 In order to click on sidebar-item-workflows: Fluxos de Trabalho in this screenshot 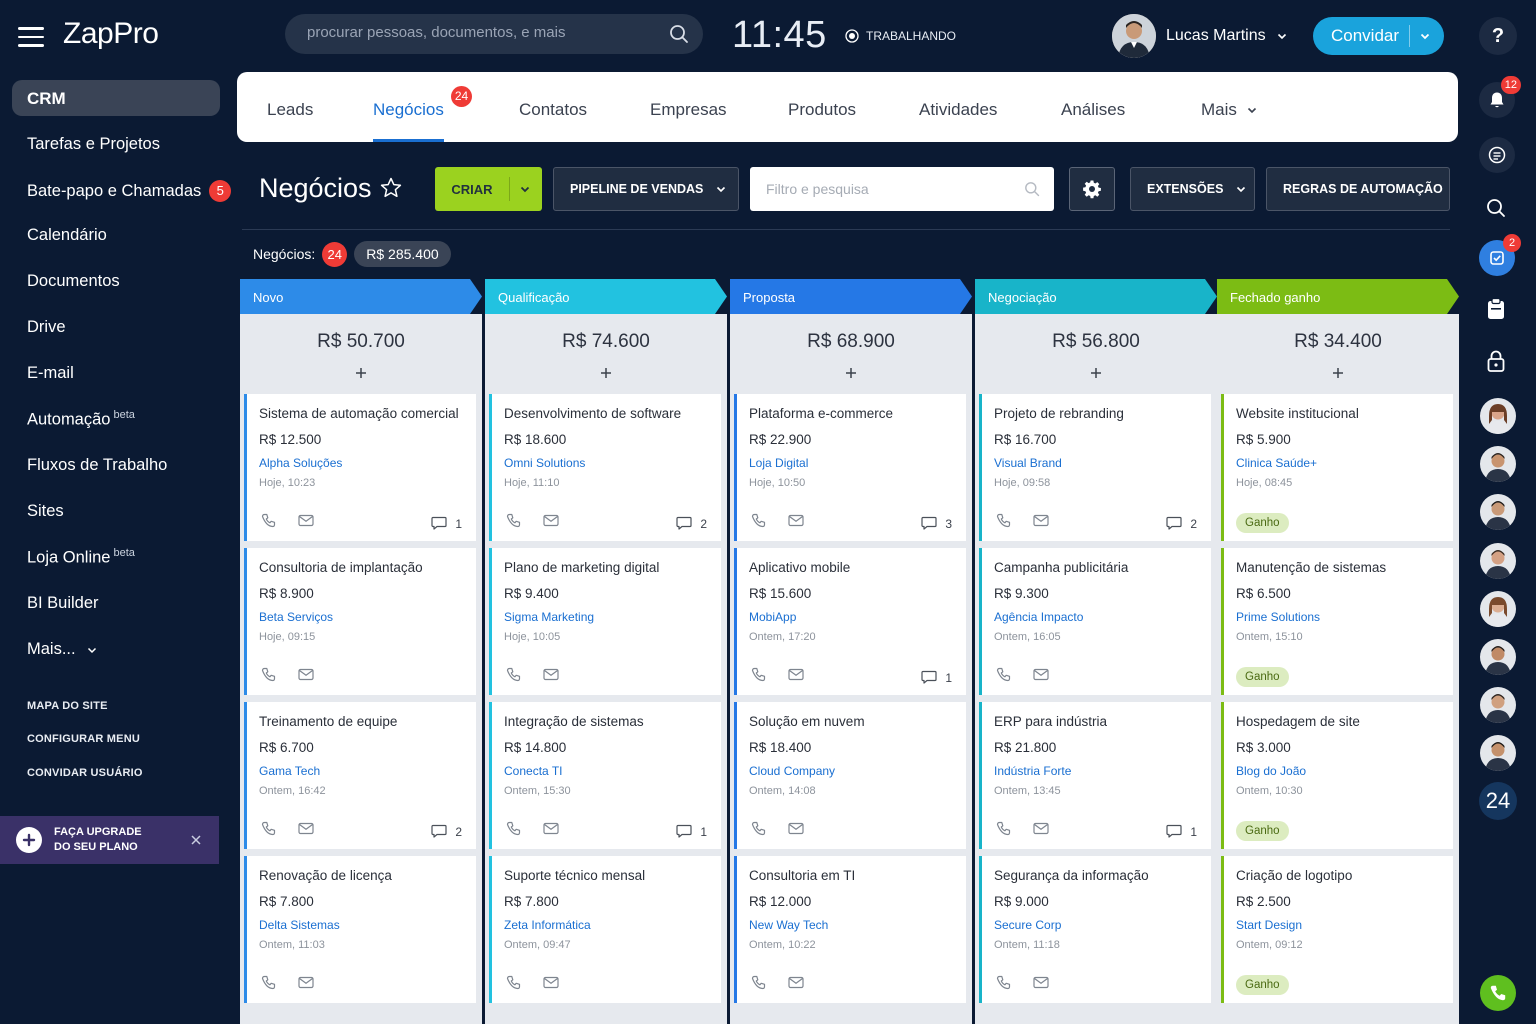, I will do `click(97, 465)`.